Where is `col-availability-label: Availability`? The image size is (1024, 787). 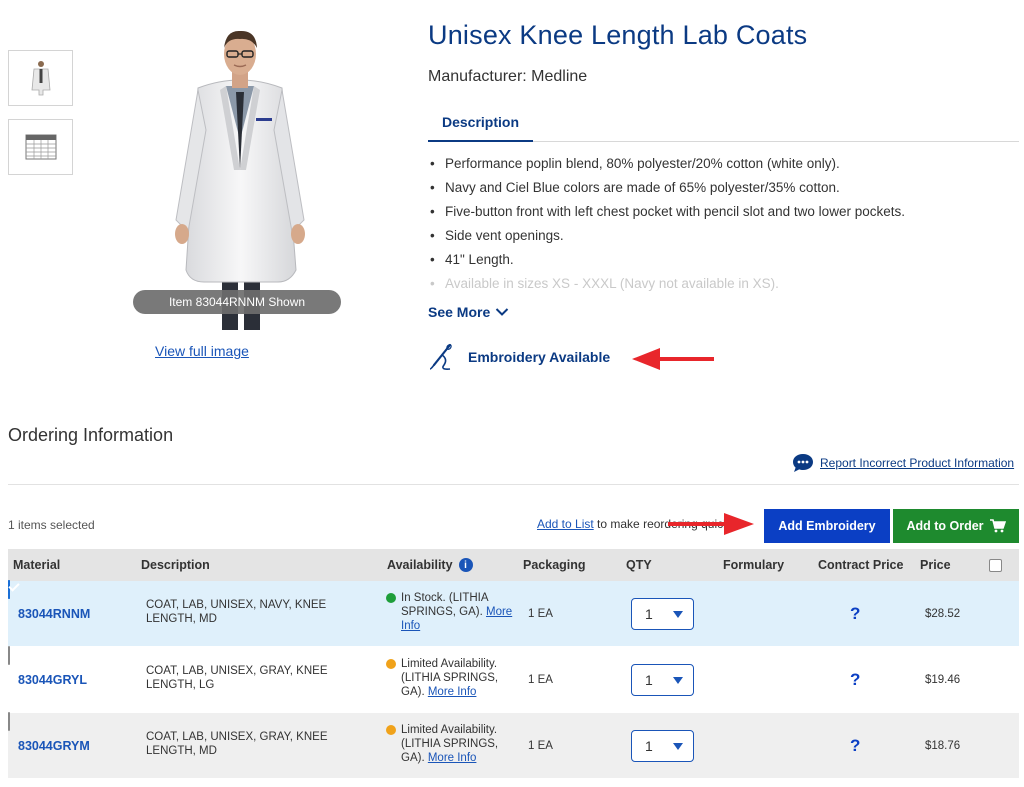
col-availability-label: Availability is located at coordinates (420, 565).